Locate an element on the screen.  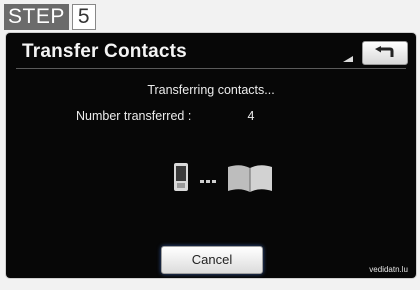
transferred-count-row: Number transferred : 4 is located at coordinates (165, 116).